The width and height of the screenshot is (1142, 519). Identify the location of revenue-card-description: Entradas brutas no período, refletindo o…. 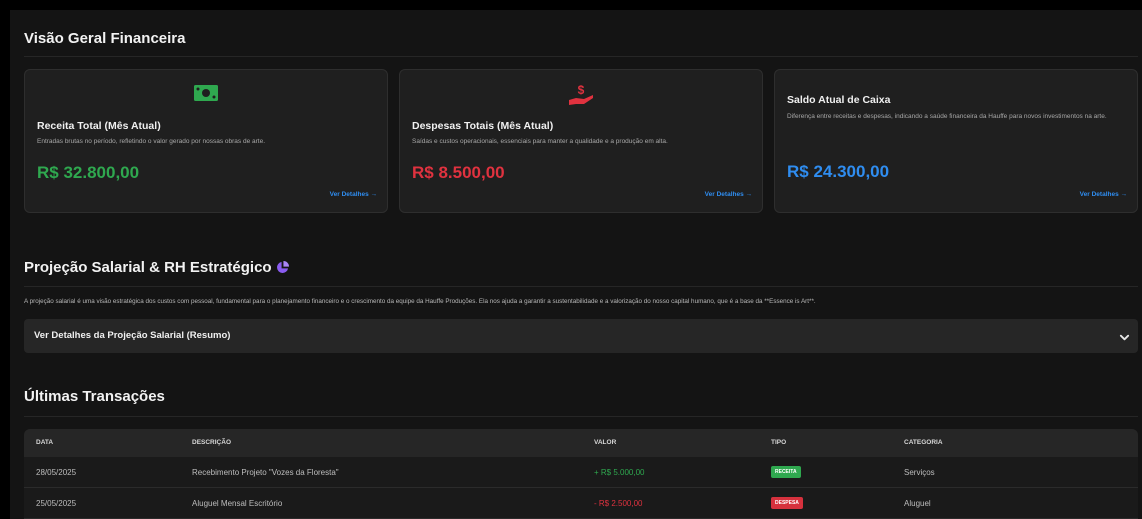
(151, 141).